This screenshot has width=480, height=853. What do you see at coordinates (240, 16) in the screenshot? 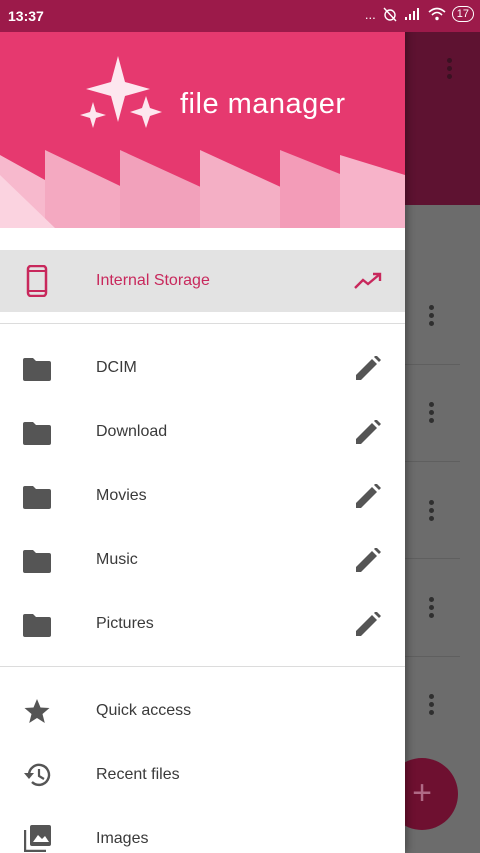
I see `status-bar: 13:37 ... 17` at bounding box center [240, 16].